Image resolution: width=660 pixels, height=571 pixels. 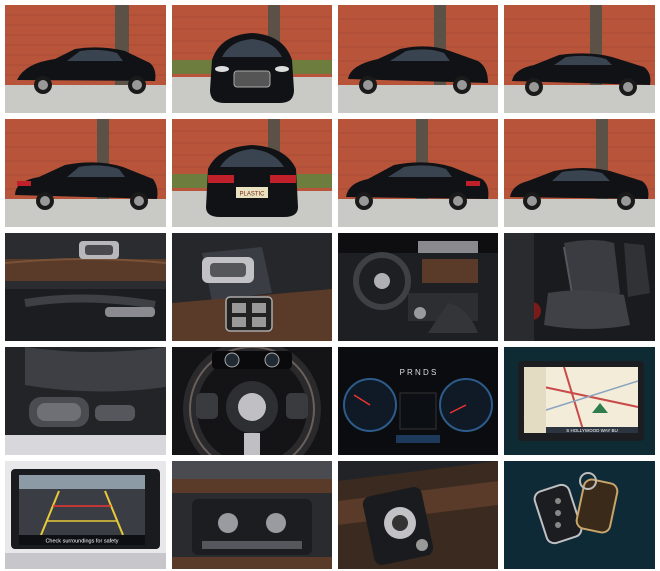 I want to click on interior-image: P R N D S, so click(x=418, y=401).